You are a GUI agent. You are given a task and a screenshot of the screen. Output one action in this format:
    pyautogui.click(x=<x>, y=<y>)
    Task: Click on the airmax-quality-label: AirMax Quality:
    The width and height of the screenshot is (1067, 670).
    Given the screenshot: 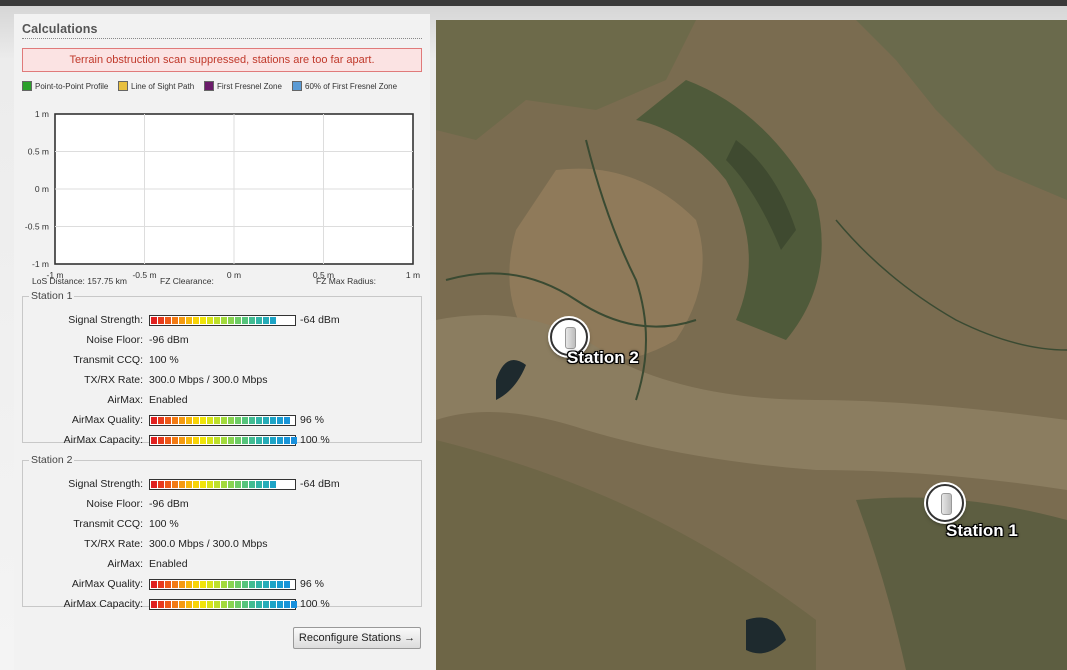 What is the action you would take?
    pyautogui.click(x=107, y=584)
    